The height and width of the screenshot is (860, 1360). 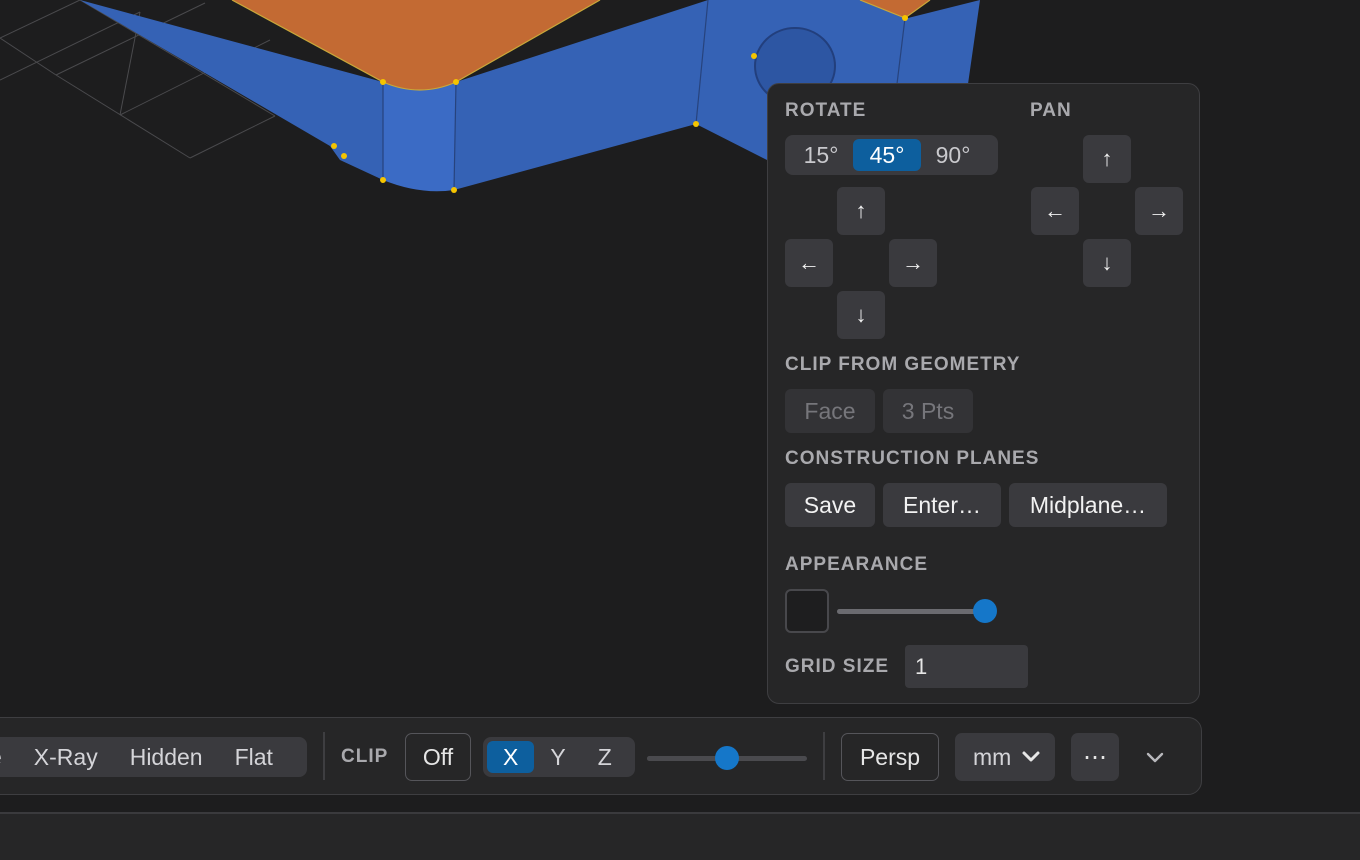 What do you see at coordinates (861, 315) in the screenshot?
I see `rotate-down-button: ↓` at bounding box center [861, 315].